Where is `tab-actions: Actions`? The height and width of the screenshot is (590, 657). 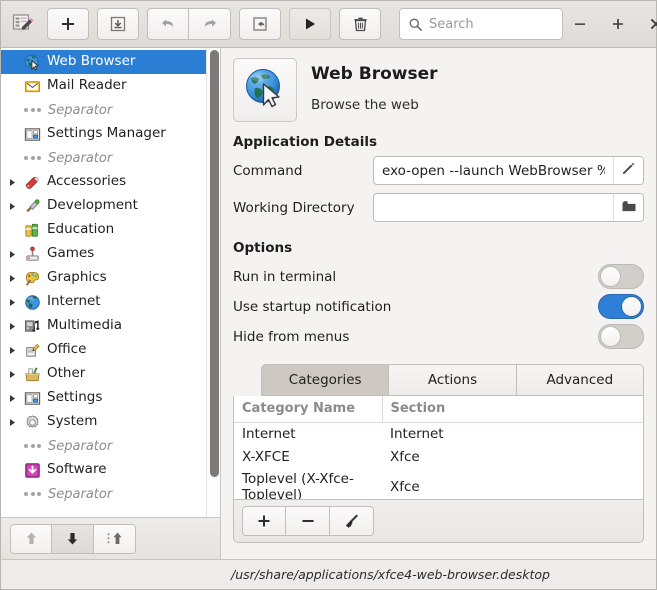 tab-actions: Actions is located at coordinates (453, 380).